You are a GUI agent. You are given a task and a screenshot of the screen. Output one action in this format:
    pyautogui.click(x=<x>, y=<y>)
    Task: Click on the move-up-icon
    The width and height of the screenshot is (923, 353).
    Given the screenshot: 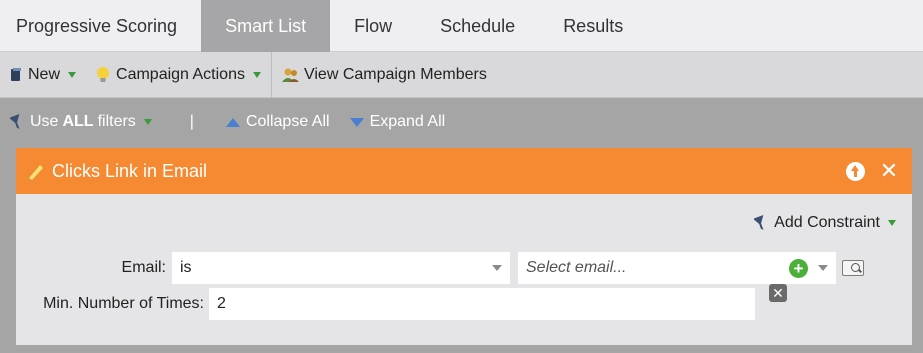 What is the action you would take?
    pyautogui.click(x=855, y=171)
    